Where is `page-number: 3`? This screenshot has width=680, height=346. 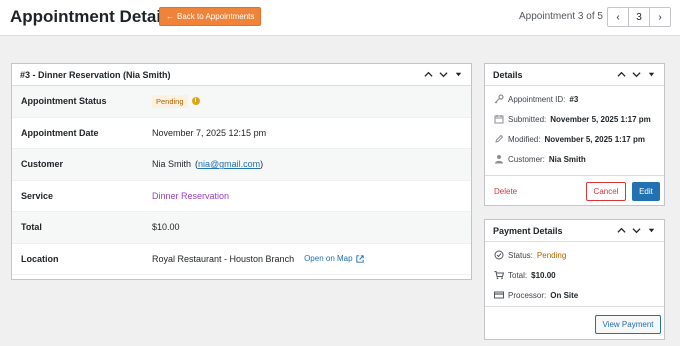
page-number: 3 is located at coordinates (639, 17).